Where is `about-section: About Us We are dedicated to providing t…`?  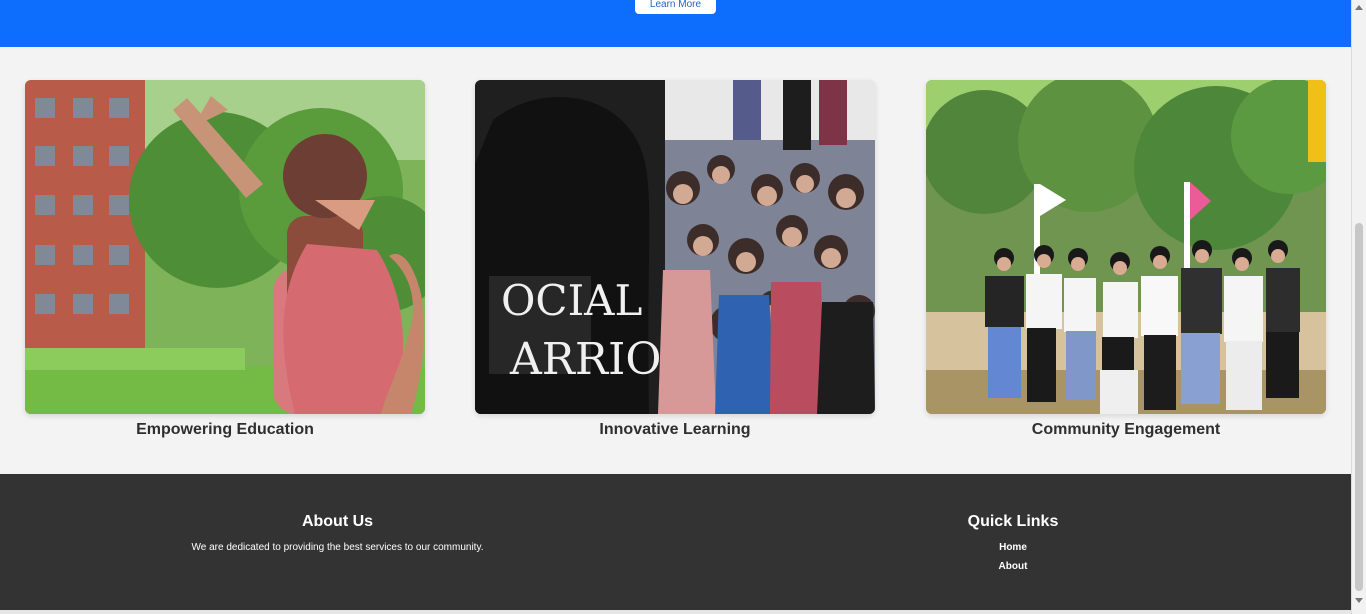 about-section: About Us We are dedicated to providing t… is located at coordinates (337, 533).